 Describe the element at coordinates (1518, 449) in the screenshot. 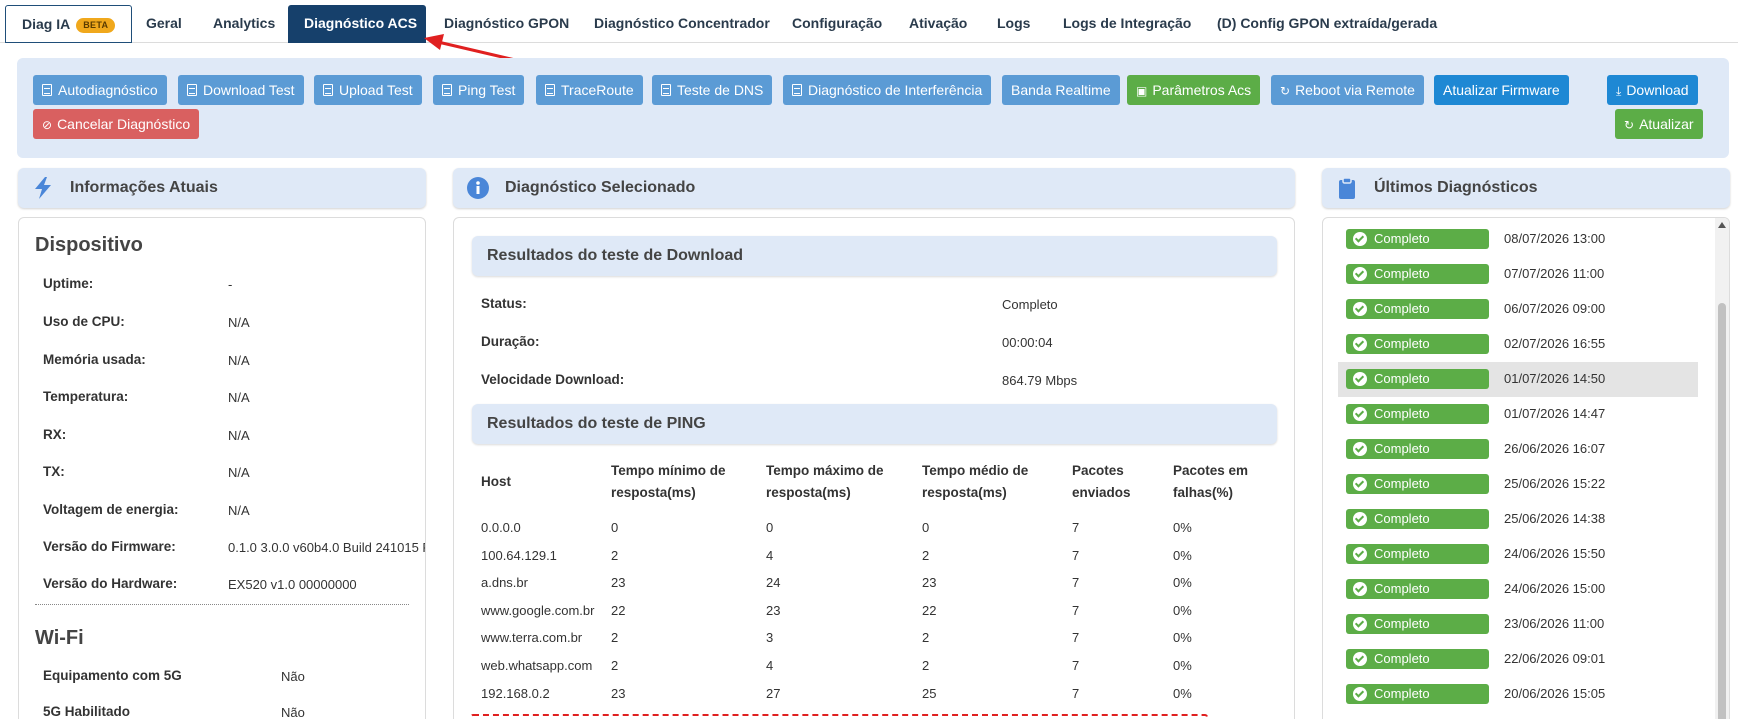

I see `diagnostic-list-item: Completo 26/06/2026 16:07` at that location.